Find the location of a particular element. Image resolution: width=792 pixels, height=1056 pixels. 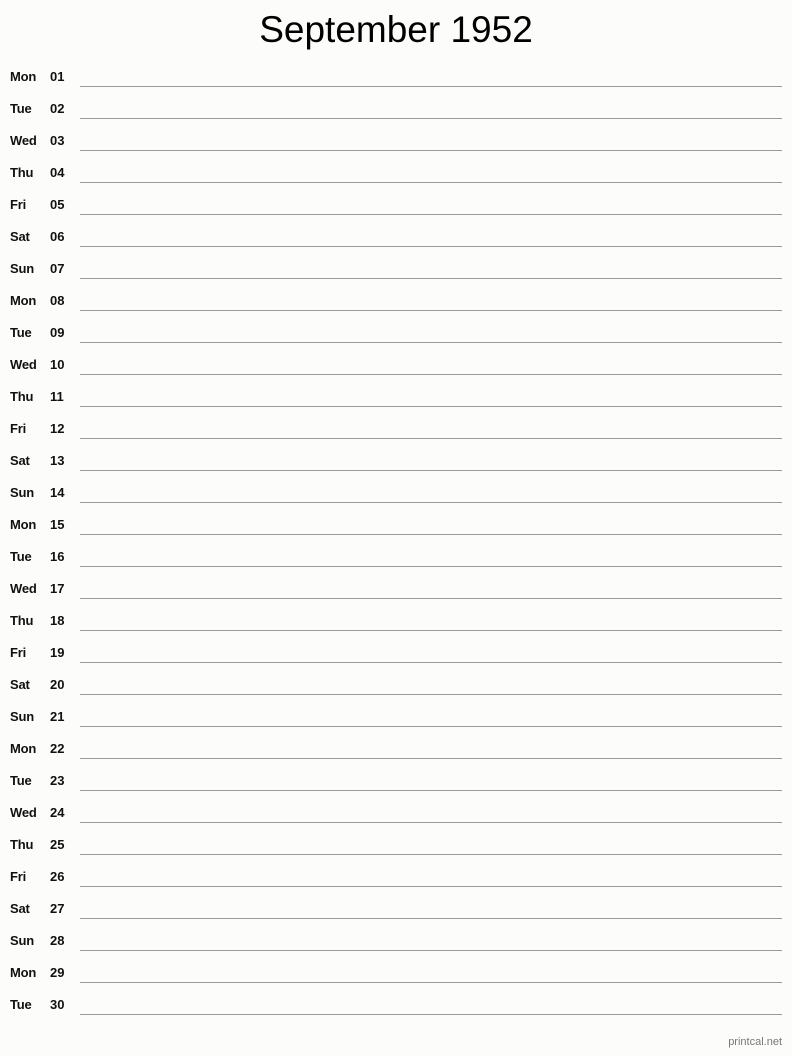

day-number: 05 is located at coordinates (57, 204).